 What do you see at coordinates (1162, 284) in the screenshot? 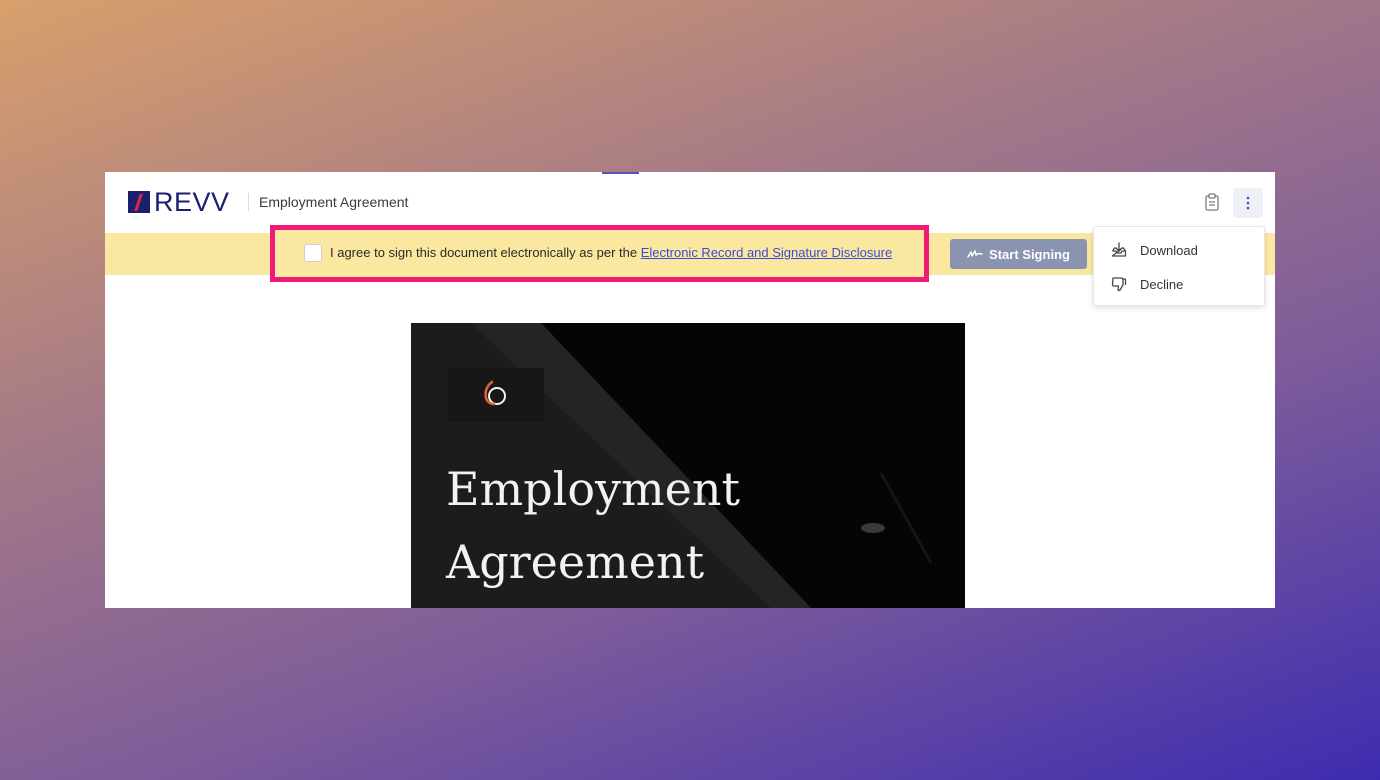
I see `menu-item-label: Decline` at bounding box center [1162, 284].